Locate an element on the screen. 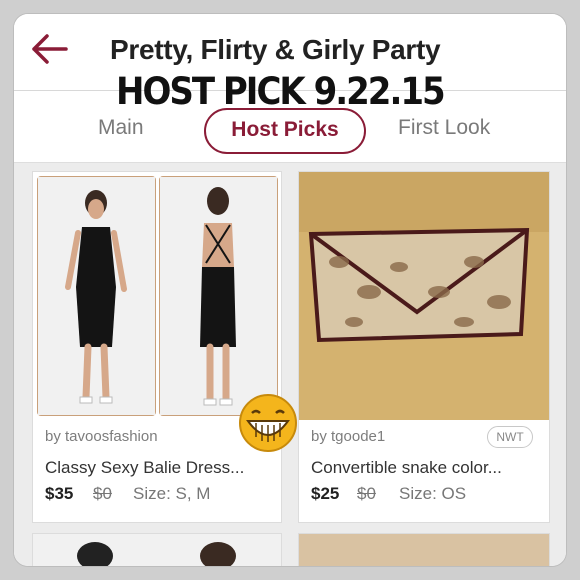 This screenshot has height=580, width=580. listing-photo-front is located at coordinates (96, 296).